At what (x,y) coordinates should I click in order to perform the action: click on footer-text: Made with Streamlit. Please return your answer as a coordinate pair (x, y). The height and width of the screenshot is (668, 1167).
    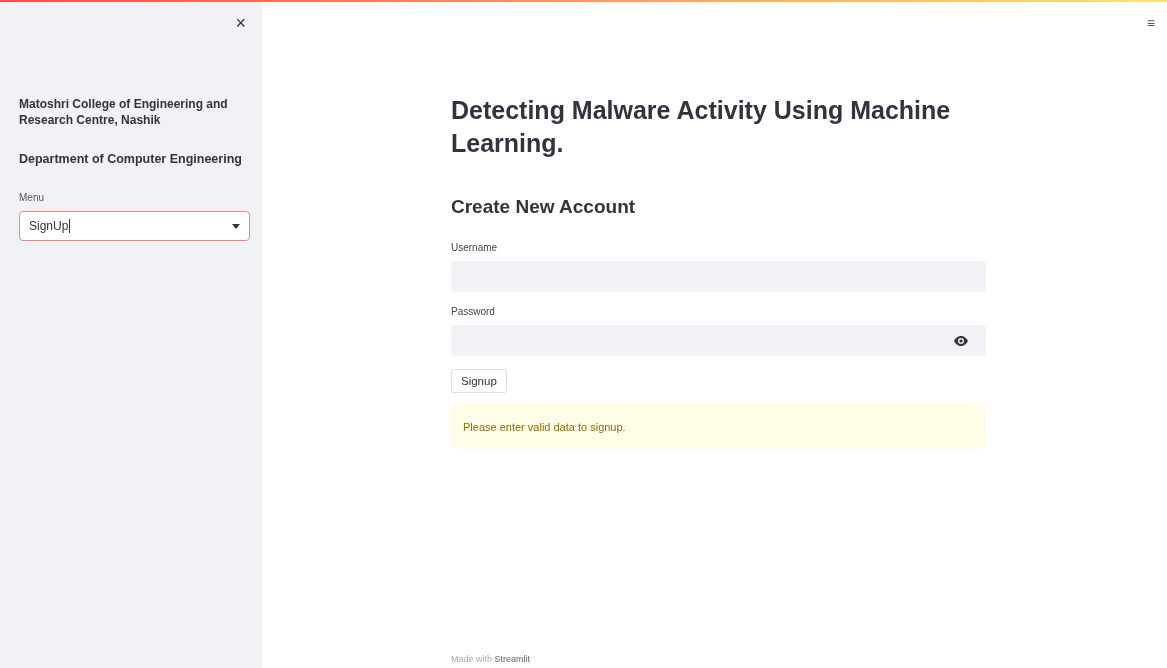
    Looking at the image, I should click on (491, 659).